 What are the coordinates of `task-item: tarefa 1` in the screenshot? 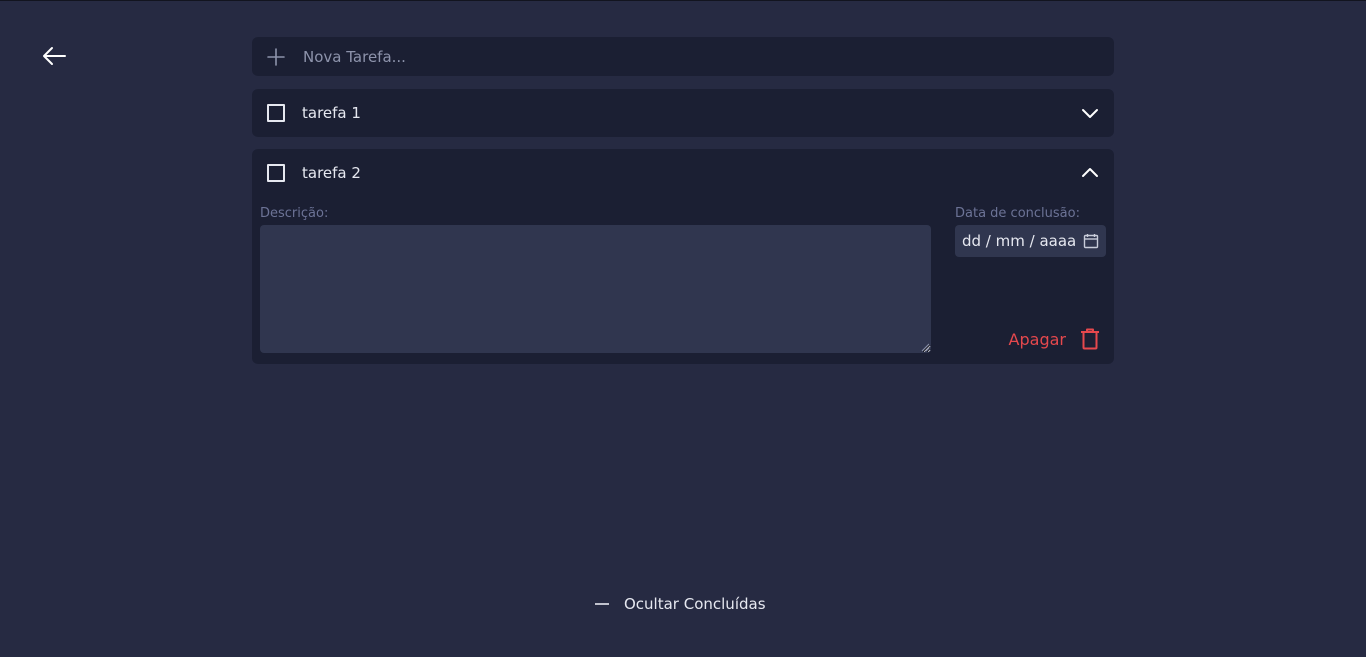 It's located at (683, 113).